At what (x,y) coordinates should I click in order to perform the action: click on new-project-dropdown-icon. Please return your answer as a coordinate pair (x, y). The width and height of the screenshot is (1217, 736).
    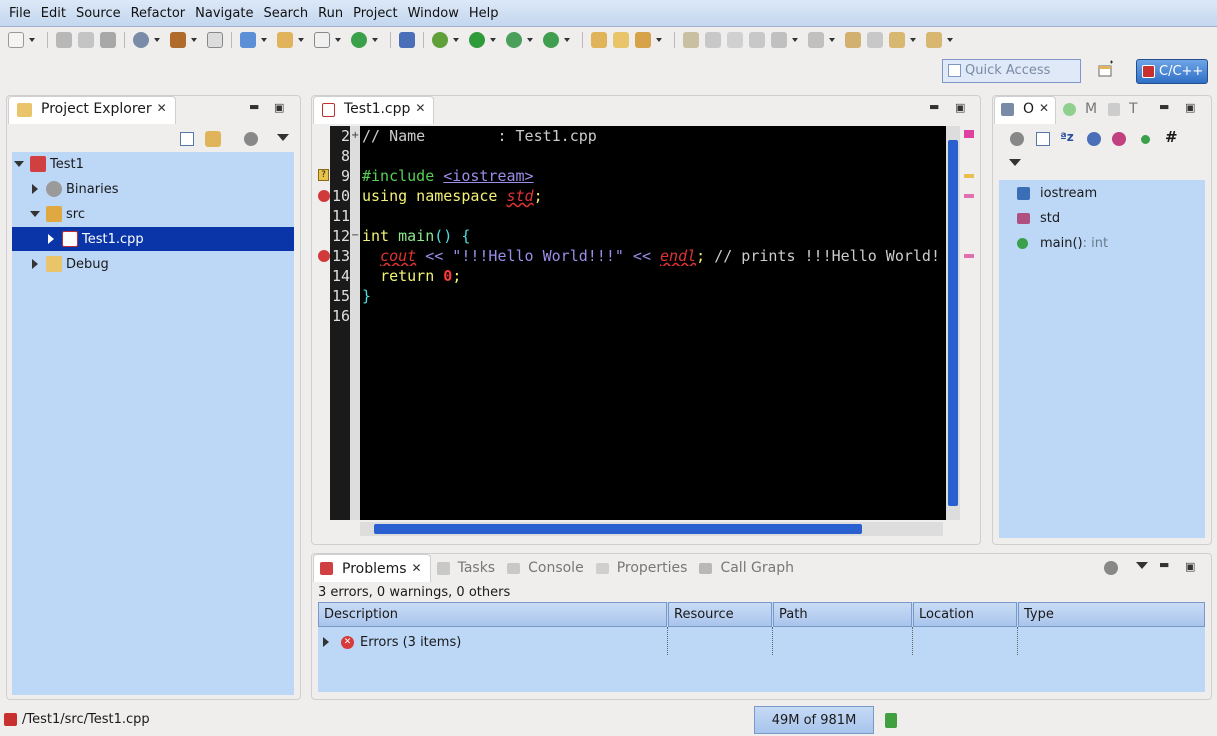
    Looking at the image, I should click on (264, 40).